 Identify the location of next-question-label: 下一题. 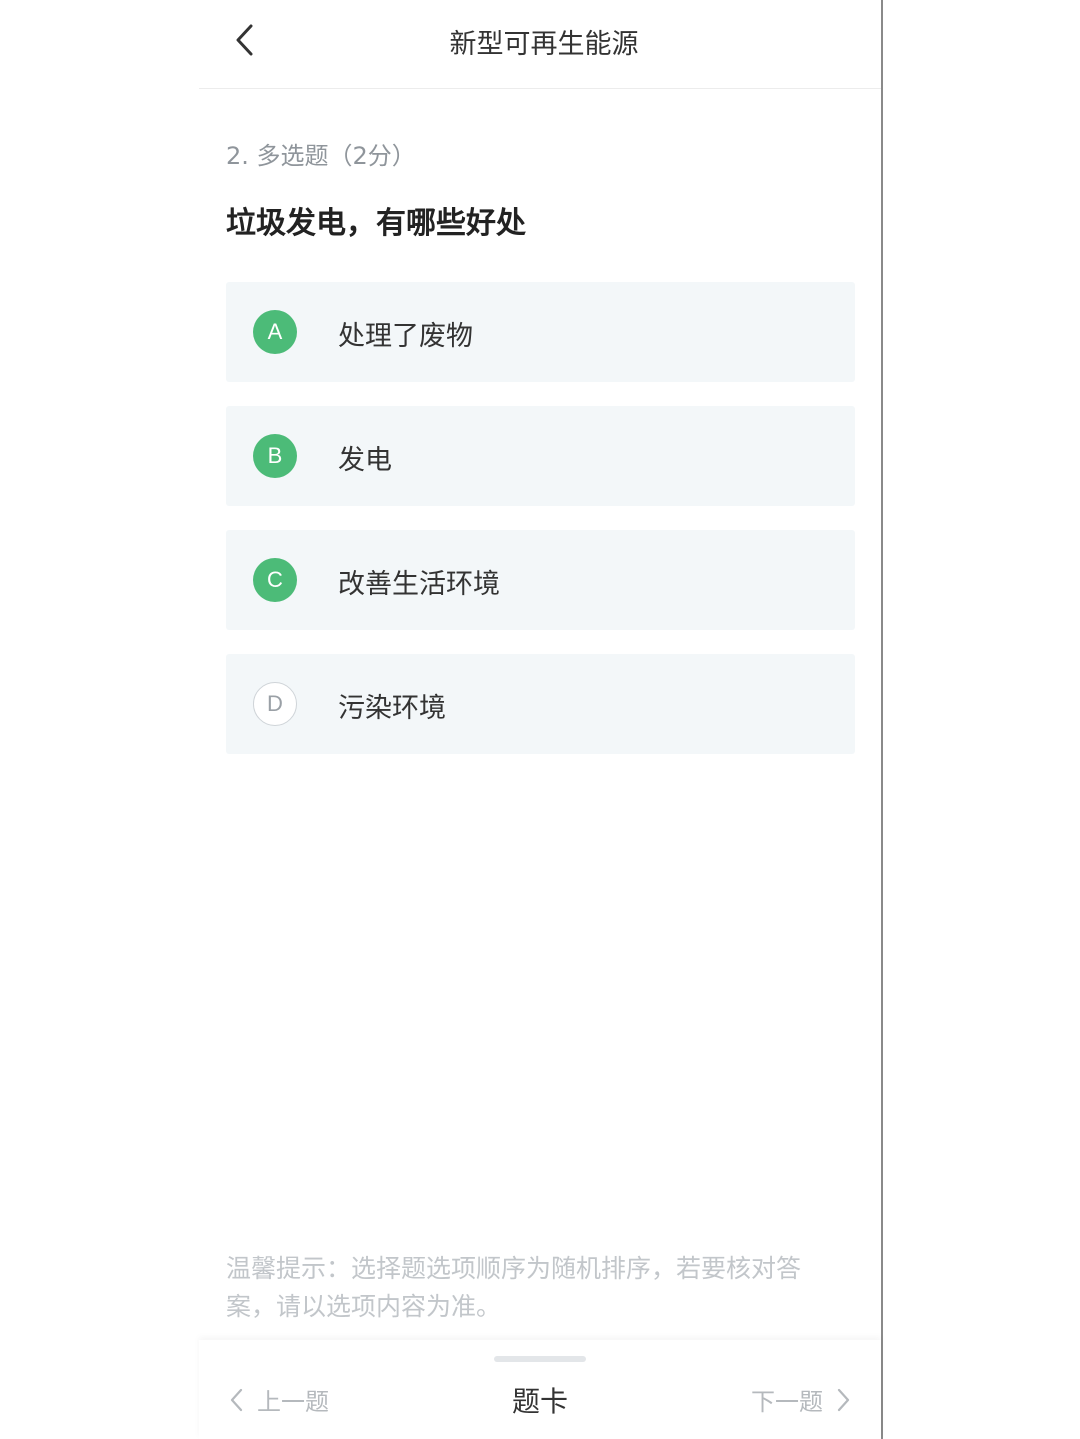
(787, 1402).